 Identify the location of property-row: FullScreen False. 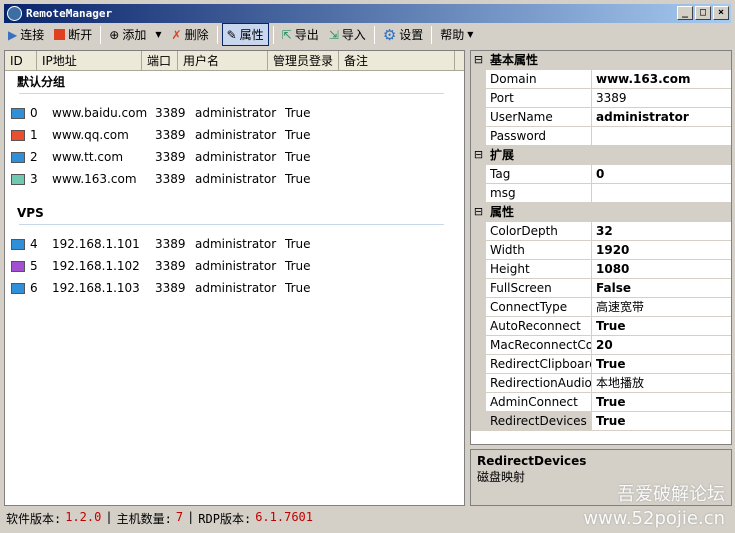
(601, 288).